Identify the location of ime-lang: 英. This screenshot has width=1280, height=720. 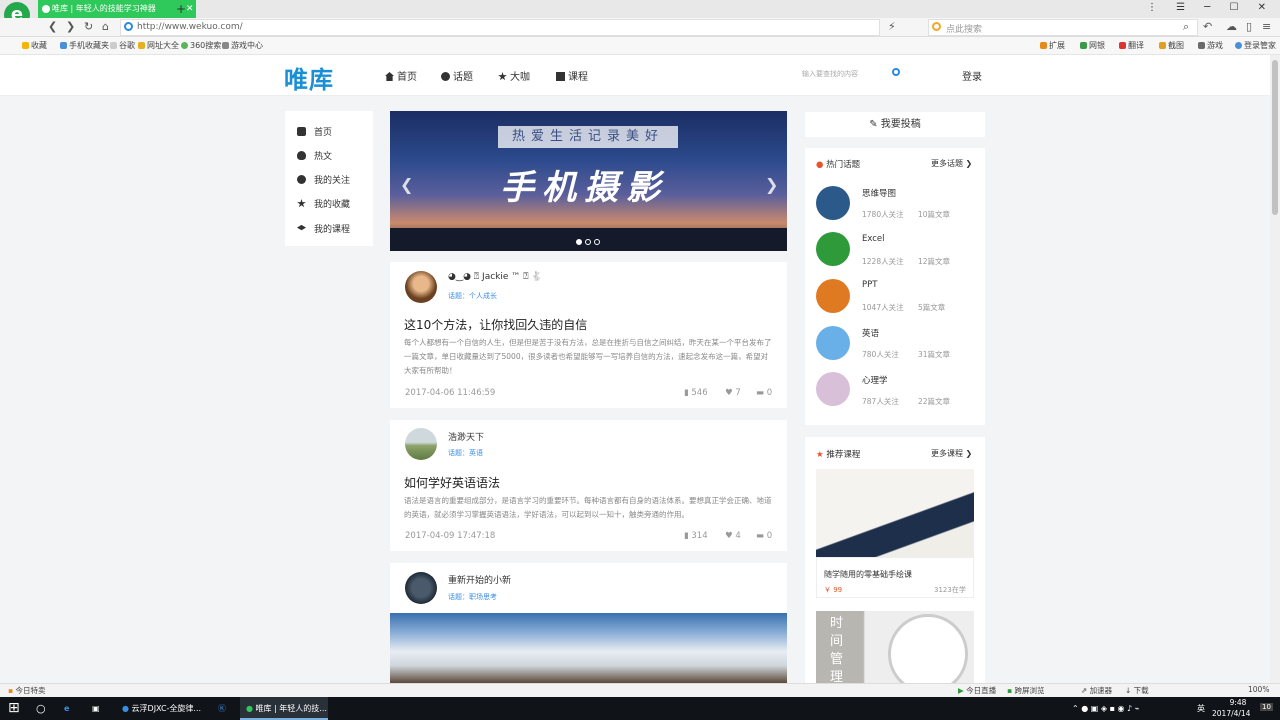
(1201, 708).